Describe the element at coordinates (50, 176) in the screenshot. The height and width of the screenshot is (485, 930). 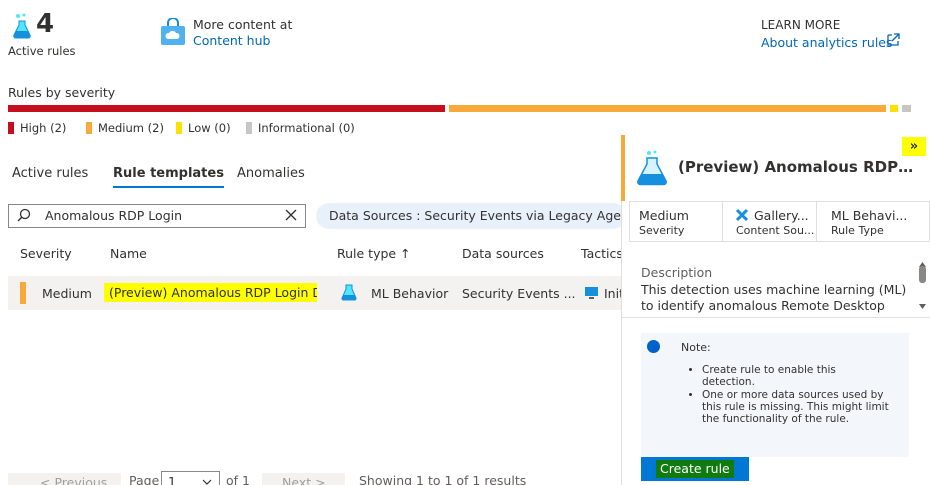
I see `tab-active-rules: Active rules` at that location.